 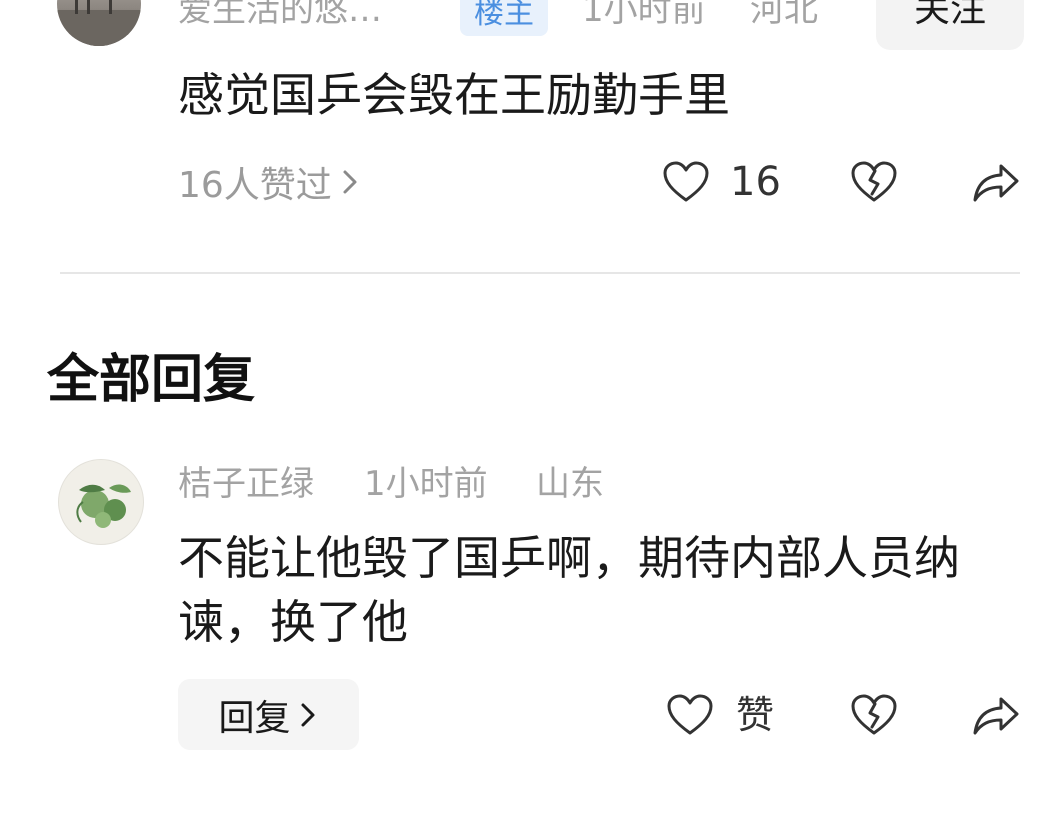 I want to click on likers-link: 16人赞过, so click(x=270, y=182).